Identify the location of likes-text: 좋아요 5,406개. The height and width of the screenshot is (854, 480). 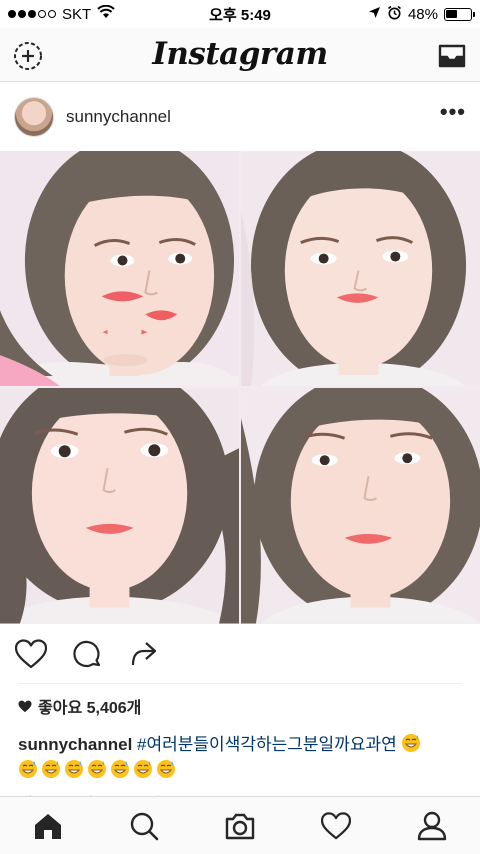
(90, 708).